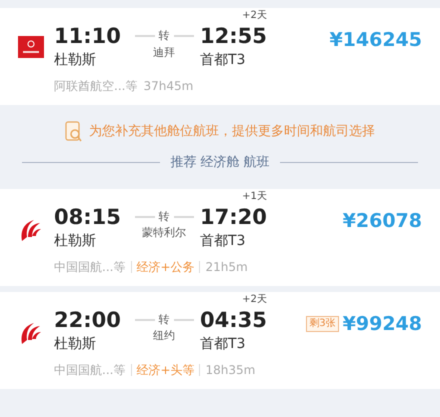  What do you see at coordinates (233, 320) in the screenshot?
I see `arrival-time: 04:35` at bounding box center [233, 320].